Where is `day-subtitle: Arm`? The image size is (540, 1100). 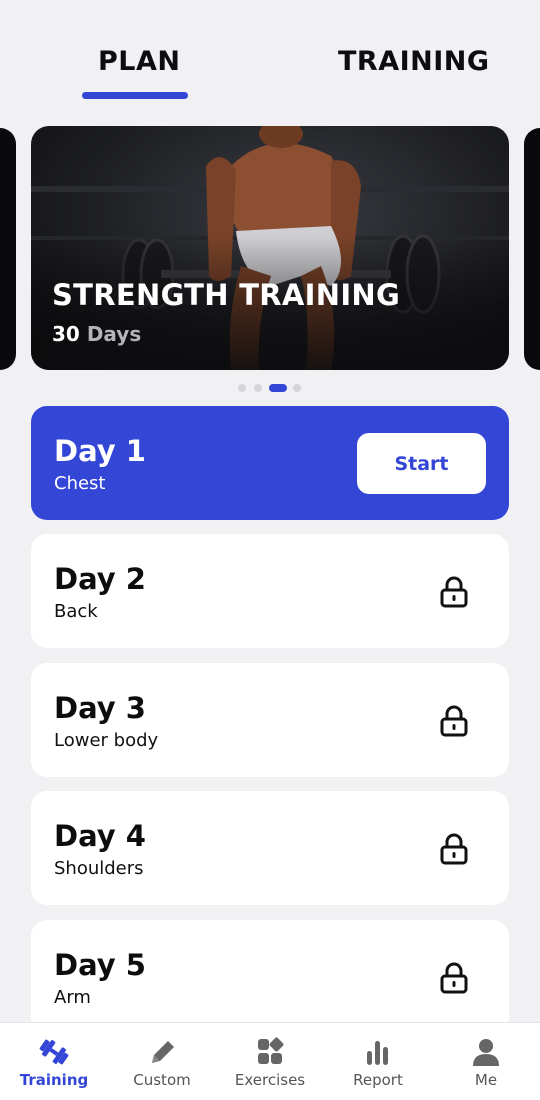 day-subtitle: Arm is located at coordinates (72, 997).